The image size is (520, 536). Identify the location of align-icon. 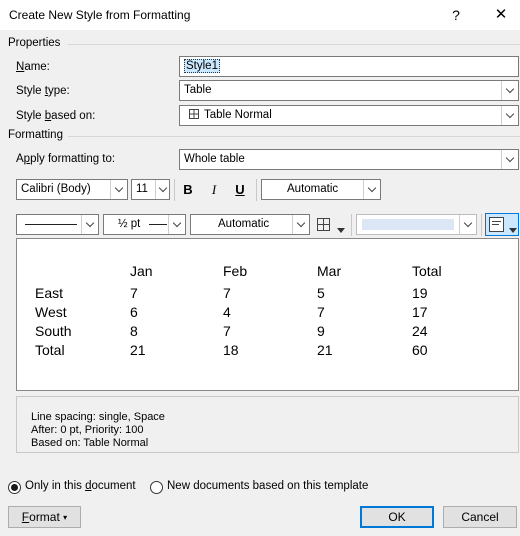
(496, 226).